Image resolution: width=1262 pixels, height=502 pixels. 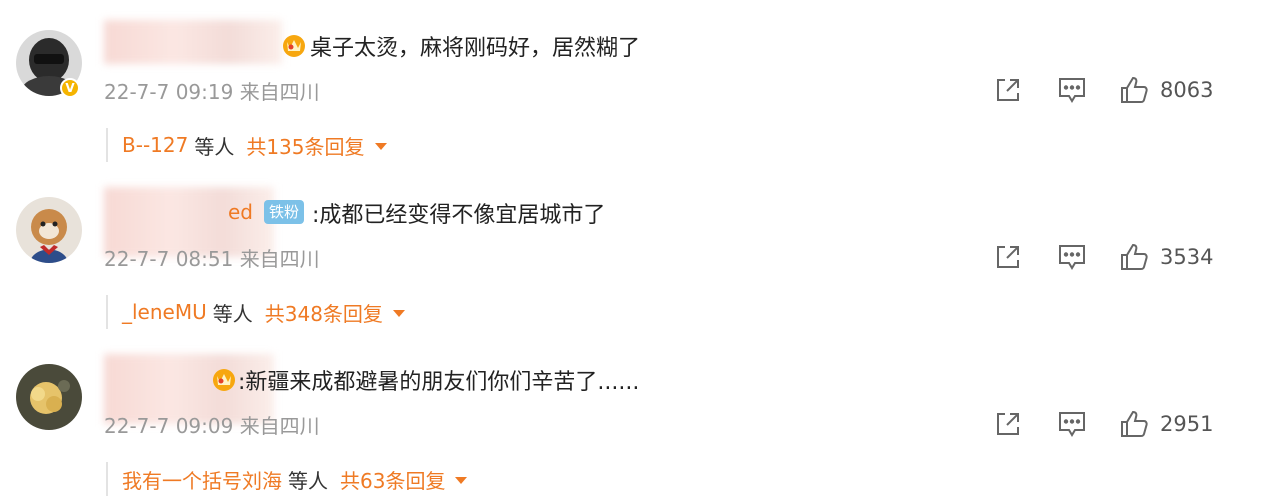 What do you see at coordinates (169, 92) in the screenshot?
I see `comment-time: 22-7-7 09:19` at bounding box center [169, 92].